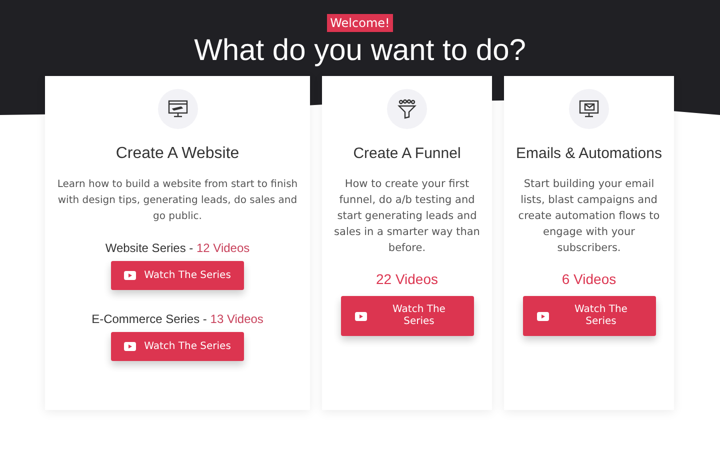  What do you see at coordinates (360, 23) in the screenshot?
I see `welcome-badge: Welcome!` at bounding box center [360, 23].